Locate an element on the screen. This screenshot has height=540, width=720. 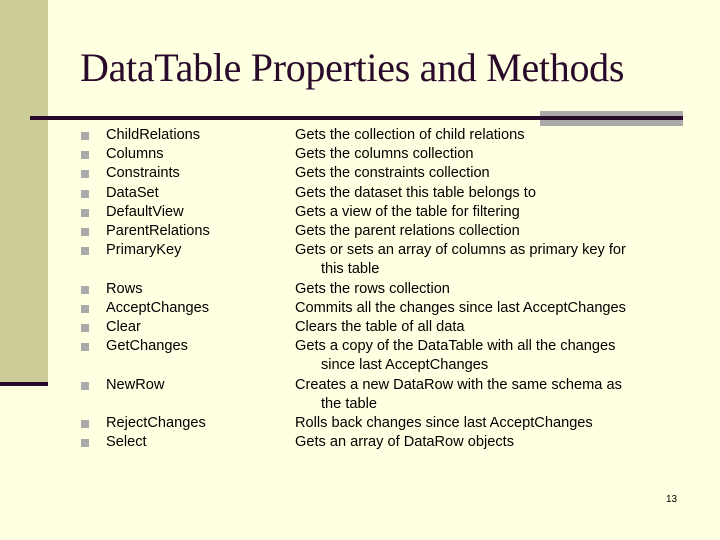
description-text: Gets the rows collection is located at coordinates (372, 288).